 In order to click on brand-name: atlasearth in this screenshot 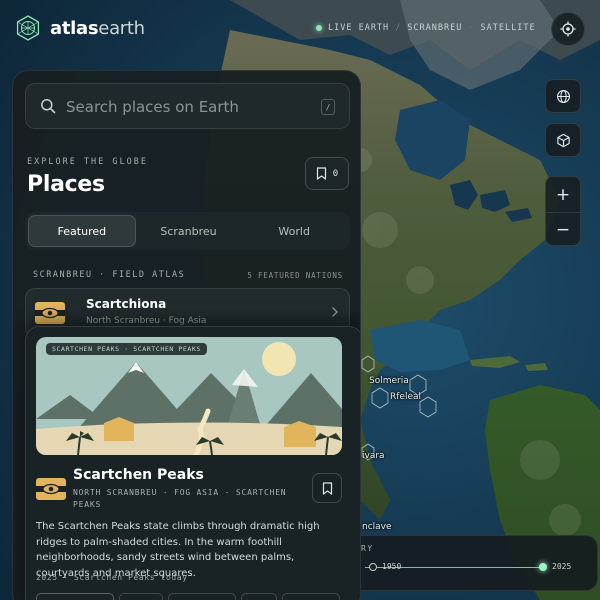, I will do `click(97, 28)`.